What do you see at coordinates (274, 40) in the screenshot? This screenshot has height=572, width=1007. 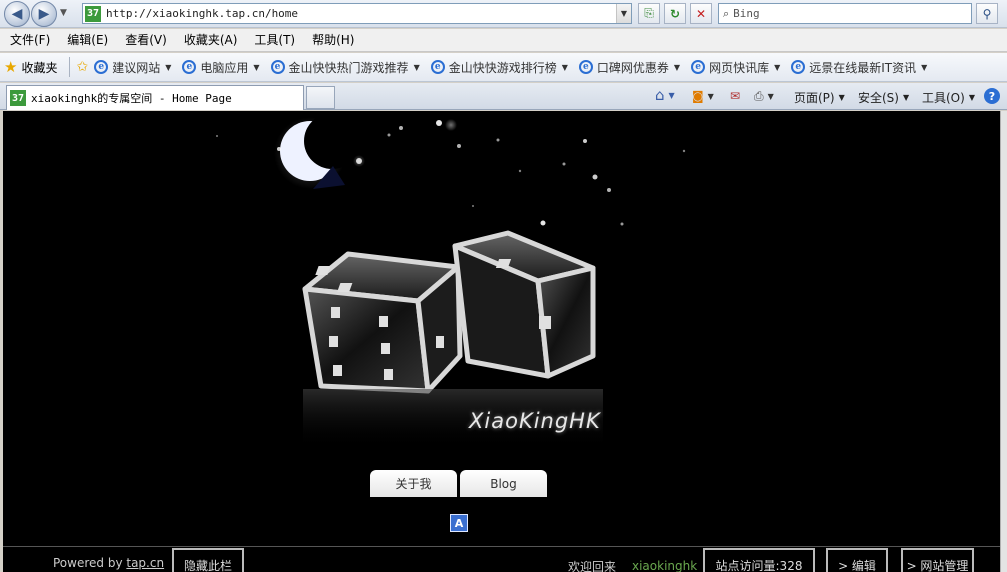 I see `menu-tools: 工具(T)` at bounding box center [274, 40].